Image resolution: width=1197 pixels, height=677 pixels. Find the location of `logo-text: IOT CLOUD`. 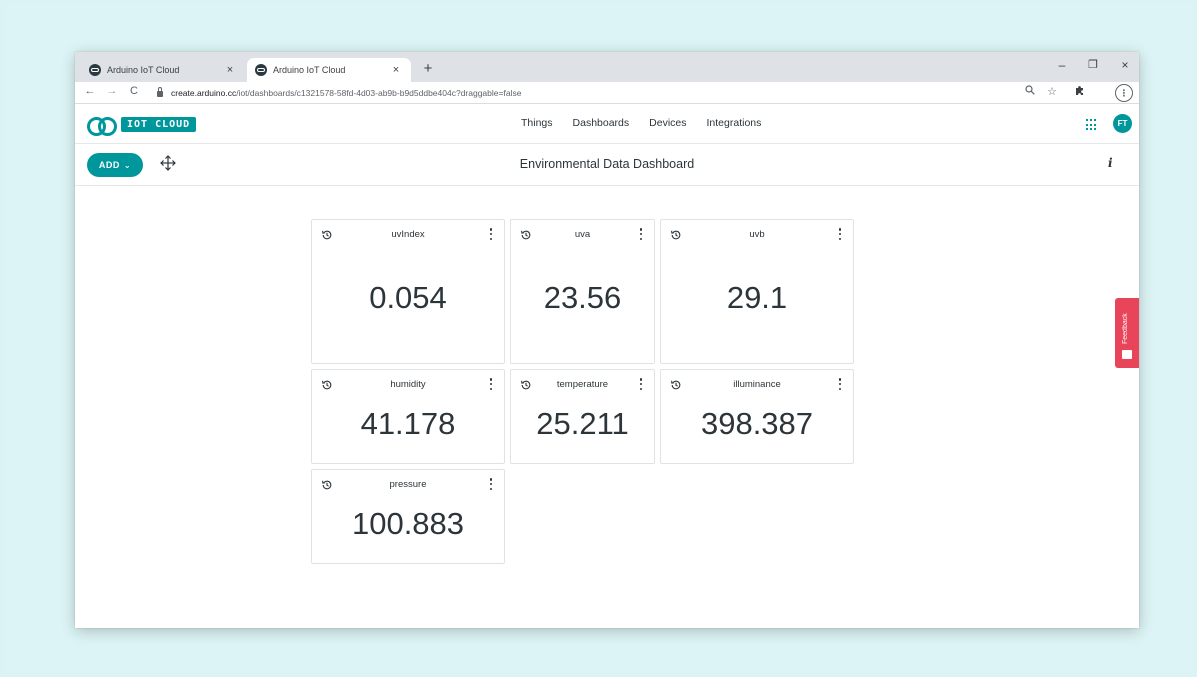

logo-text: IOT CLOUD is located at coordinates (159, 124).